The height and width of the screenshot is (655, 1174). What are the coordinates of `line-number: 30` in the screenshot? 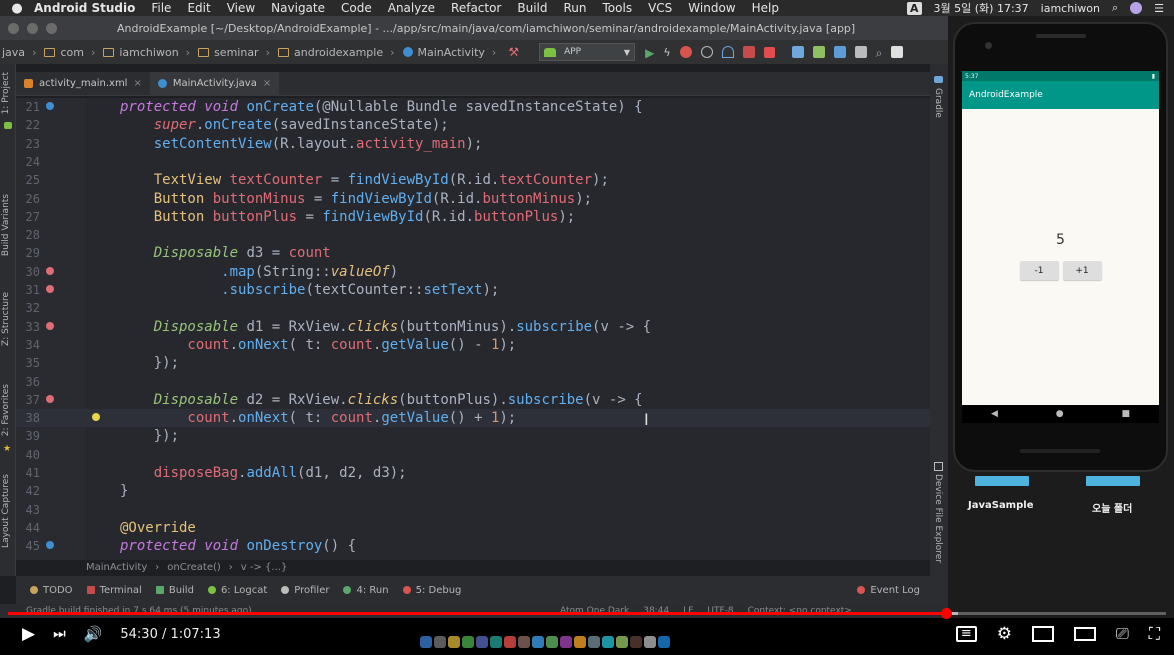 It's located at (28, 272).